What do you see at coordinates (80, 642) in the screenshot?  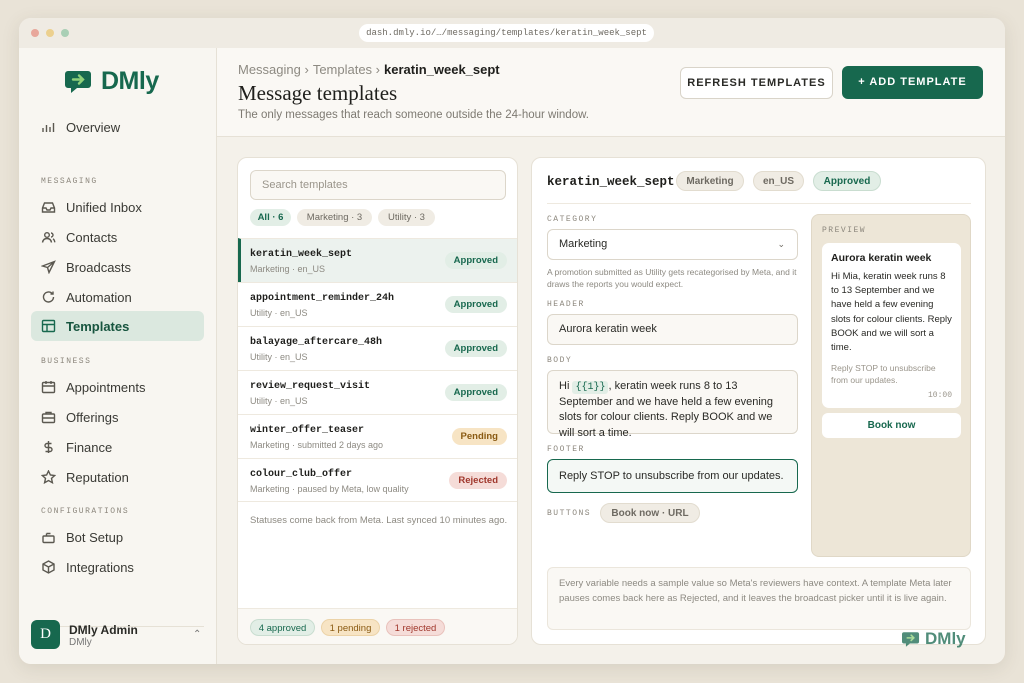 I see `user-org: DMly` at bounding box center [80, 642].